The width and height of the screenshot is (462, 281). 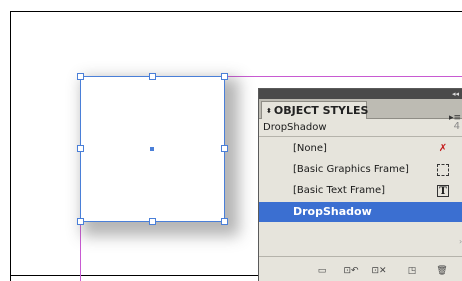 What do you see at coordinates (224, 76) in the screenshot?
I see `resize-handle-top-right` at bounding box center [224, 76].